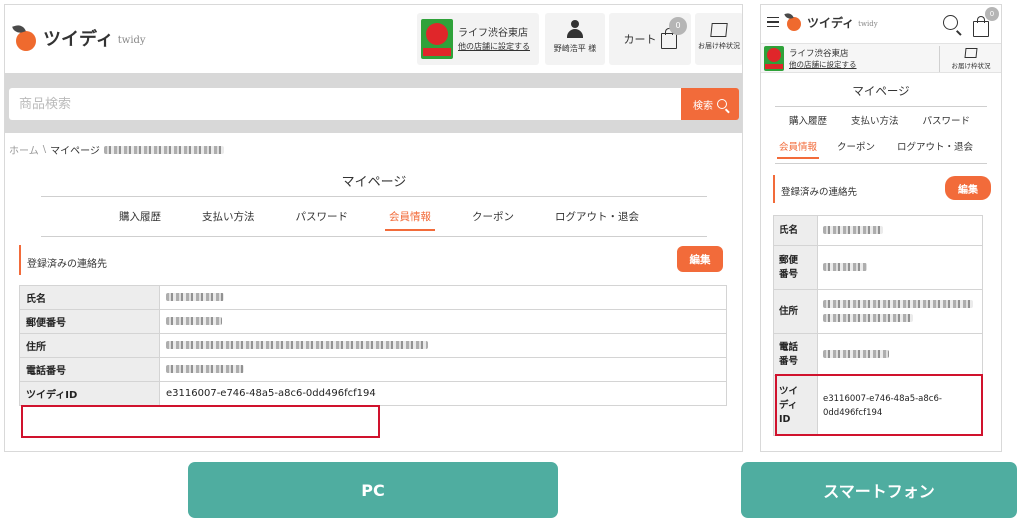  Describe the element at coordinates (89, 369) in the screenshot. I see `row-label-phone: 電話番号` at that location.